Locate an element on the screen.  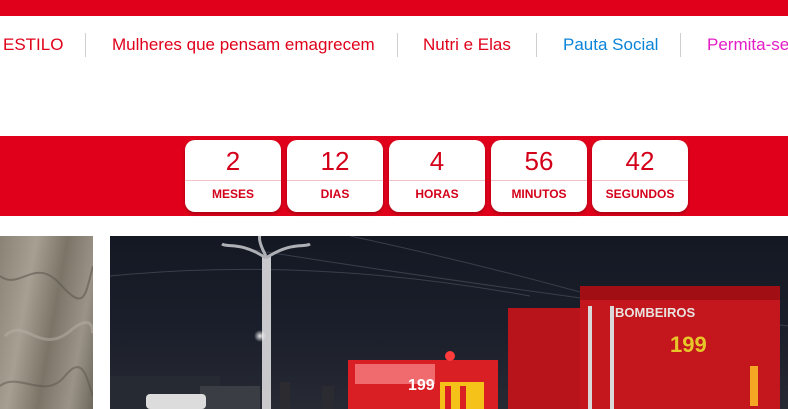
news-thumbnail-left is located at coordinates (46, 322).